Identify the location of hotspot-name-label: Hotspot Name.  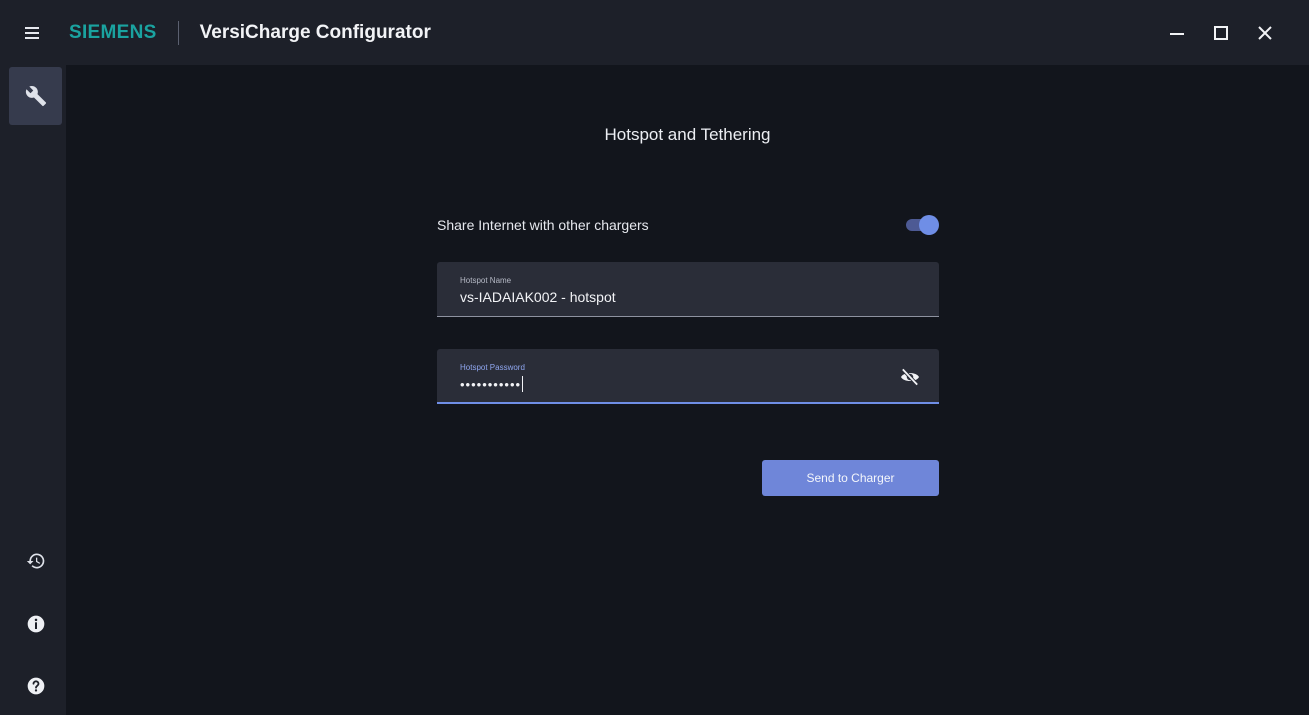
(486, 280).